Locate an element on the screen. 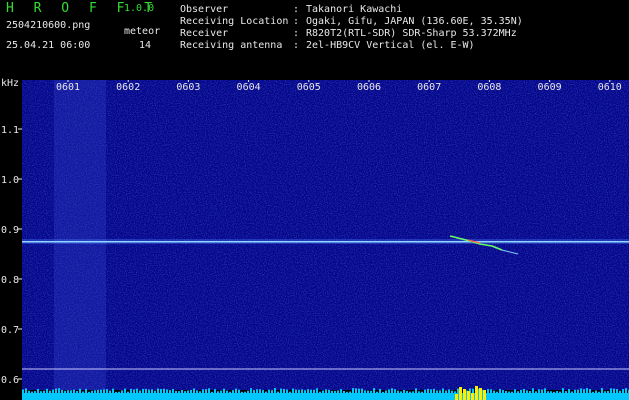  field-label-observer: Observer is located at coordinates (204, 9).